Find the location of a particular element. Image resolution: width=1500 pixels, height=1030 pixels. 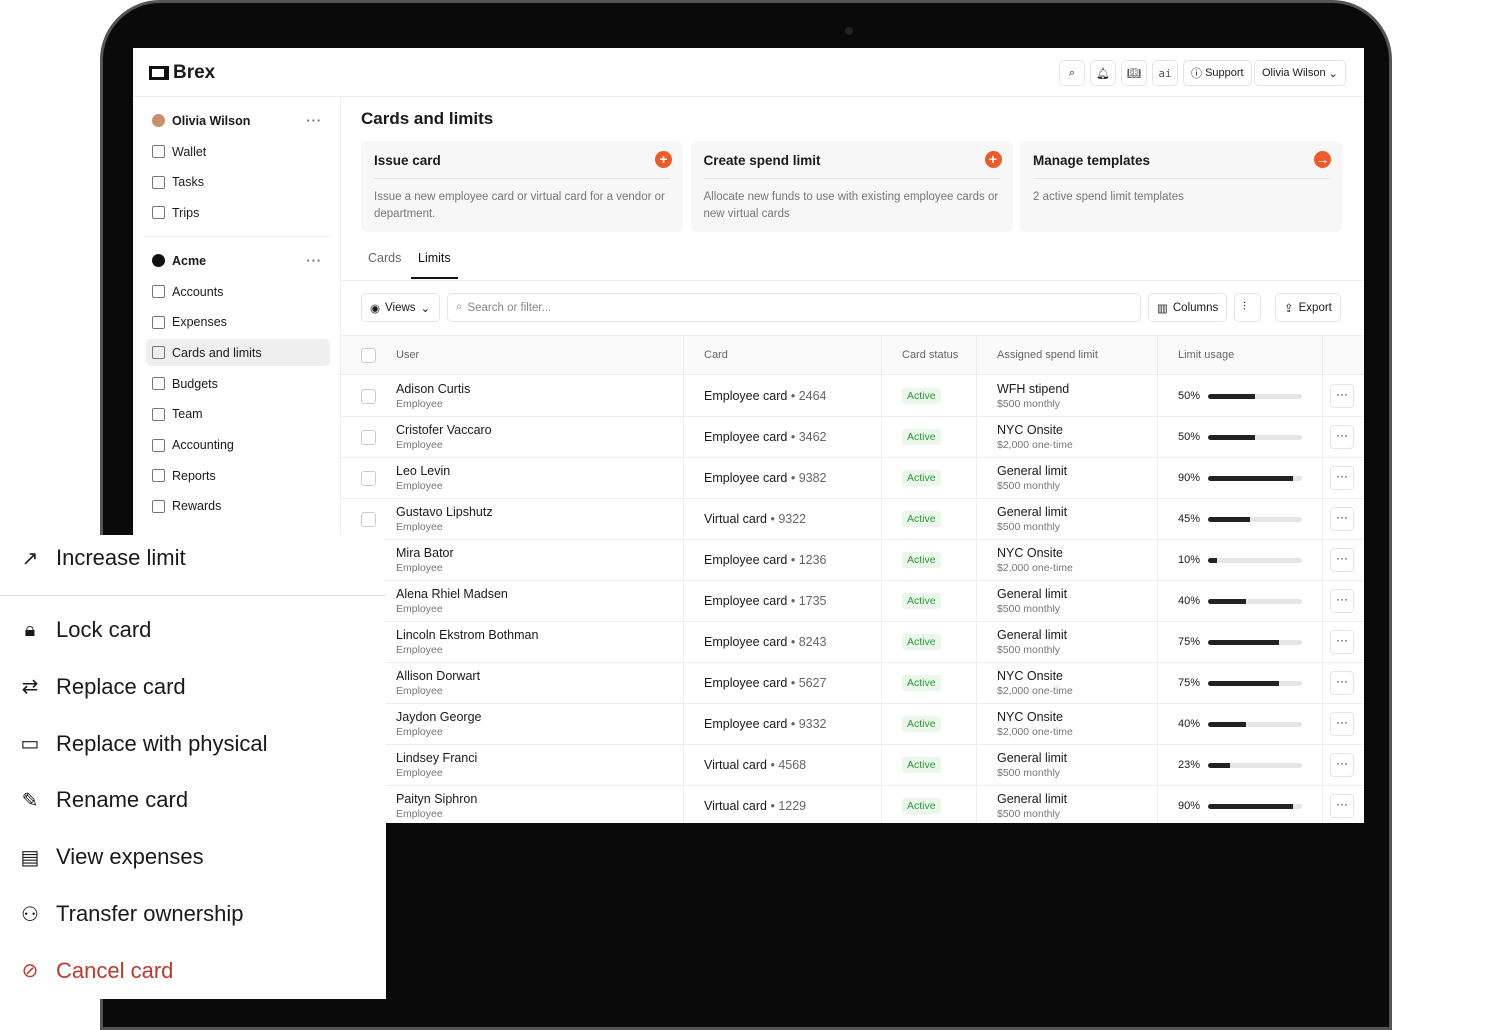

select-all-checkbox is located at coordinates (368, 355).